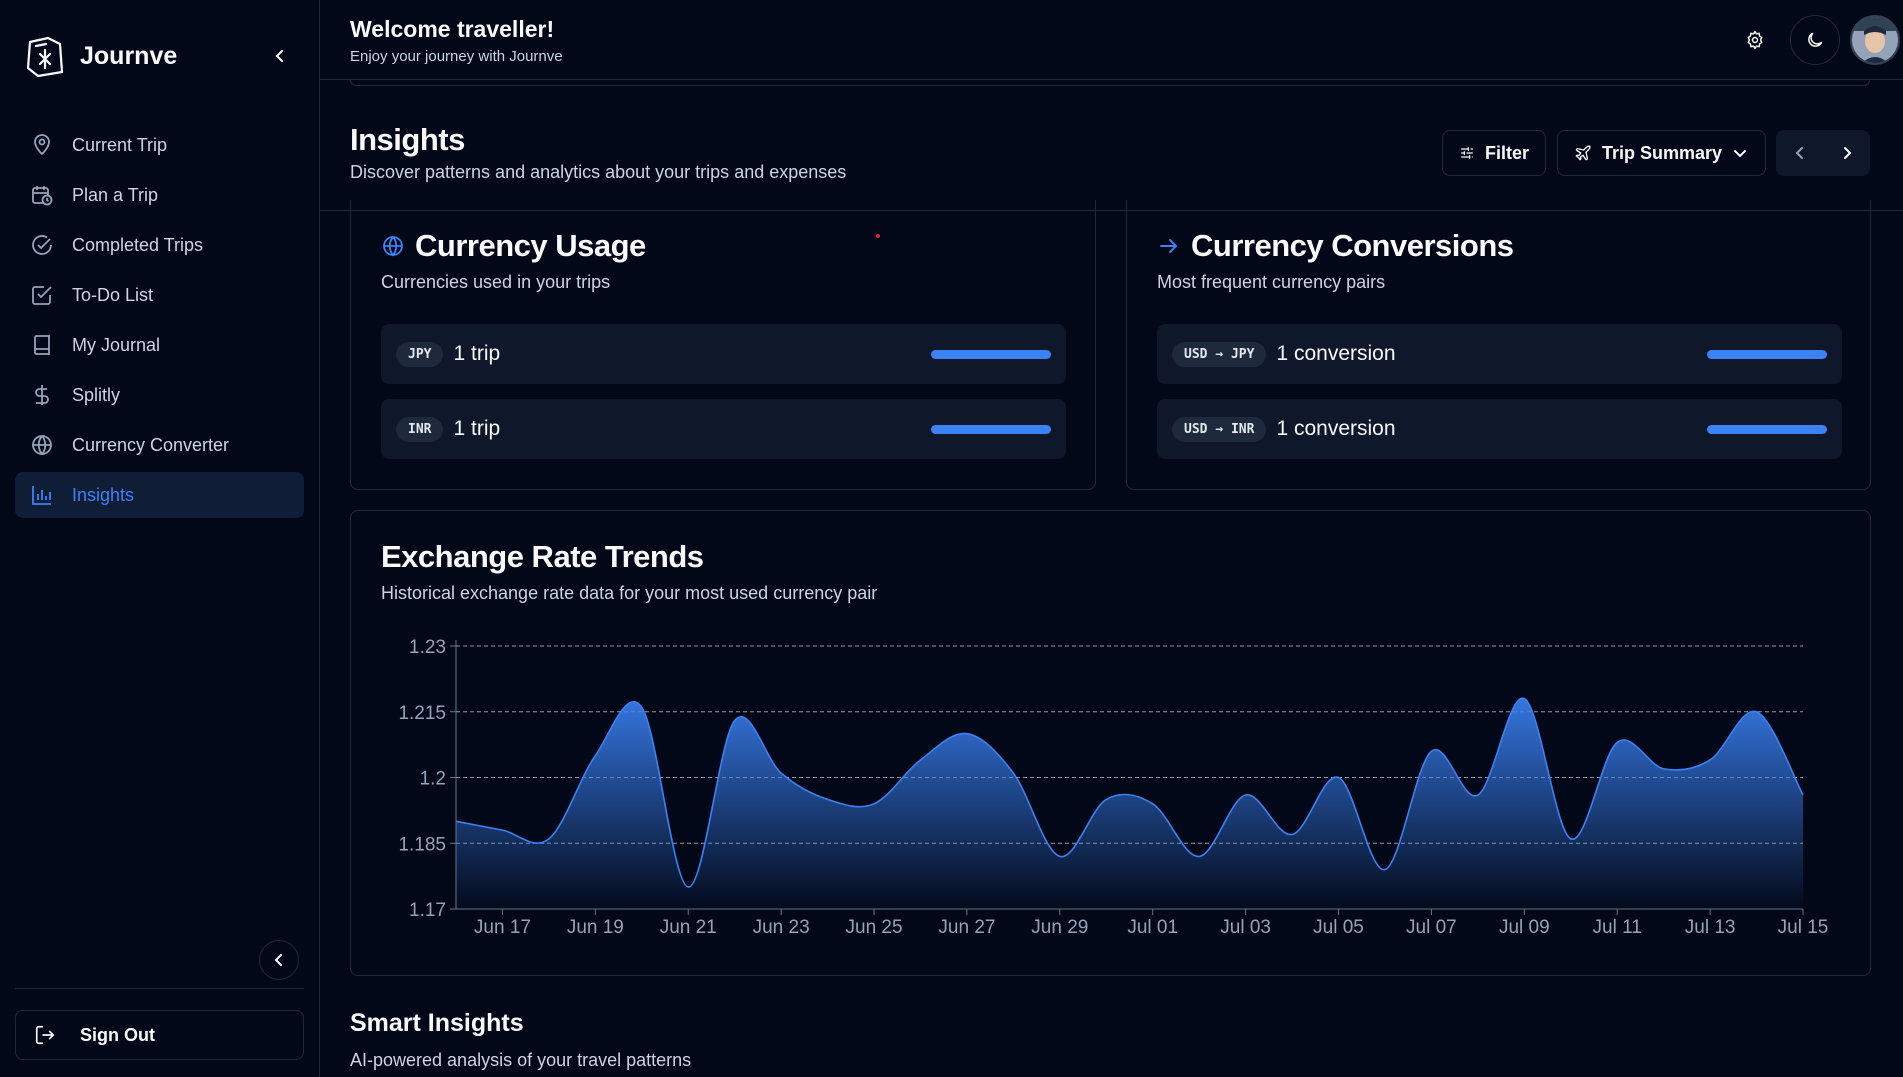  Describe the element at coordinates (496, 282) in the screenshot. I see `currency-usage-subtitle: Currencies used in your trips` at that location.